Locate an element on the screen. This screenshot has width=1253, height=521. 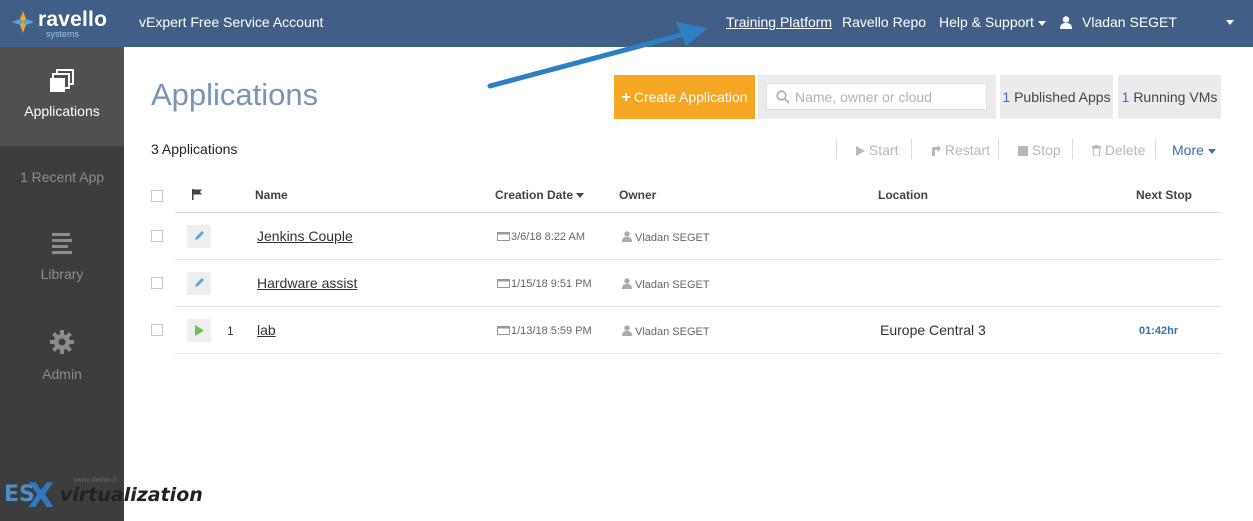
more-dropdown: More is located at coordinates (1194, 150).